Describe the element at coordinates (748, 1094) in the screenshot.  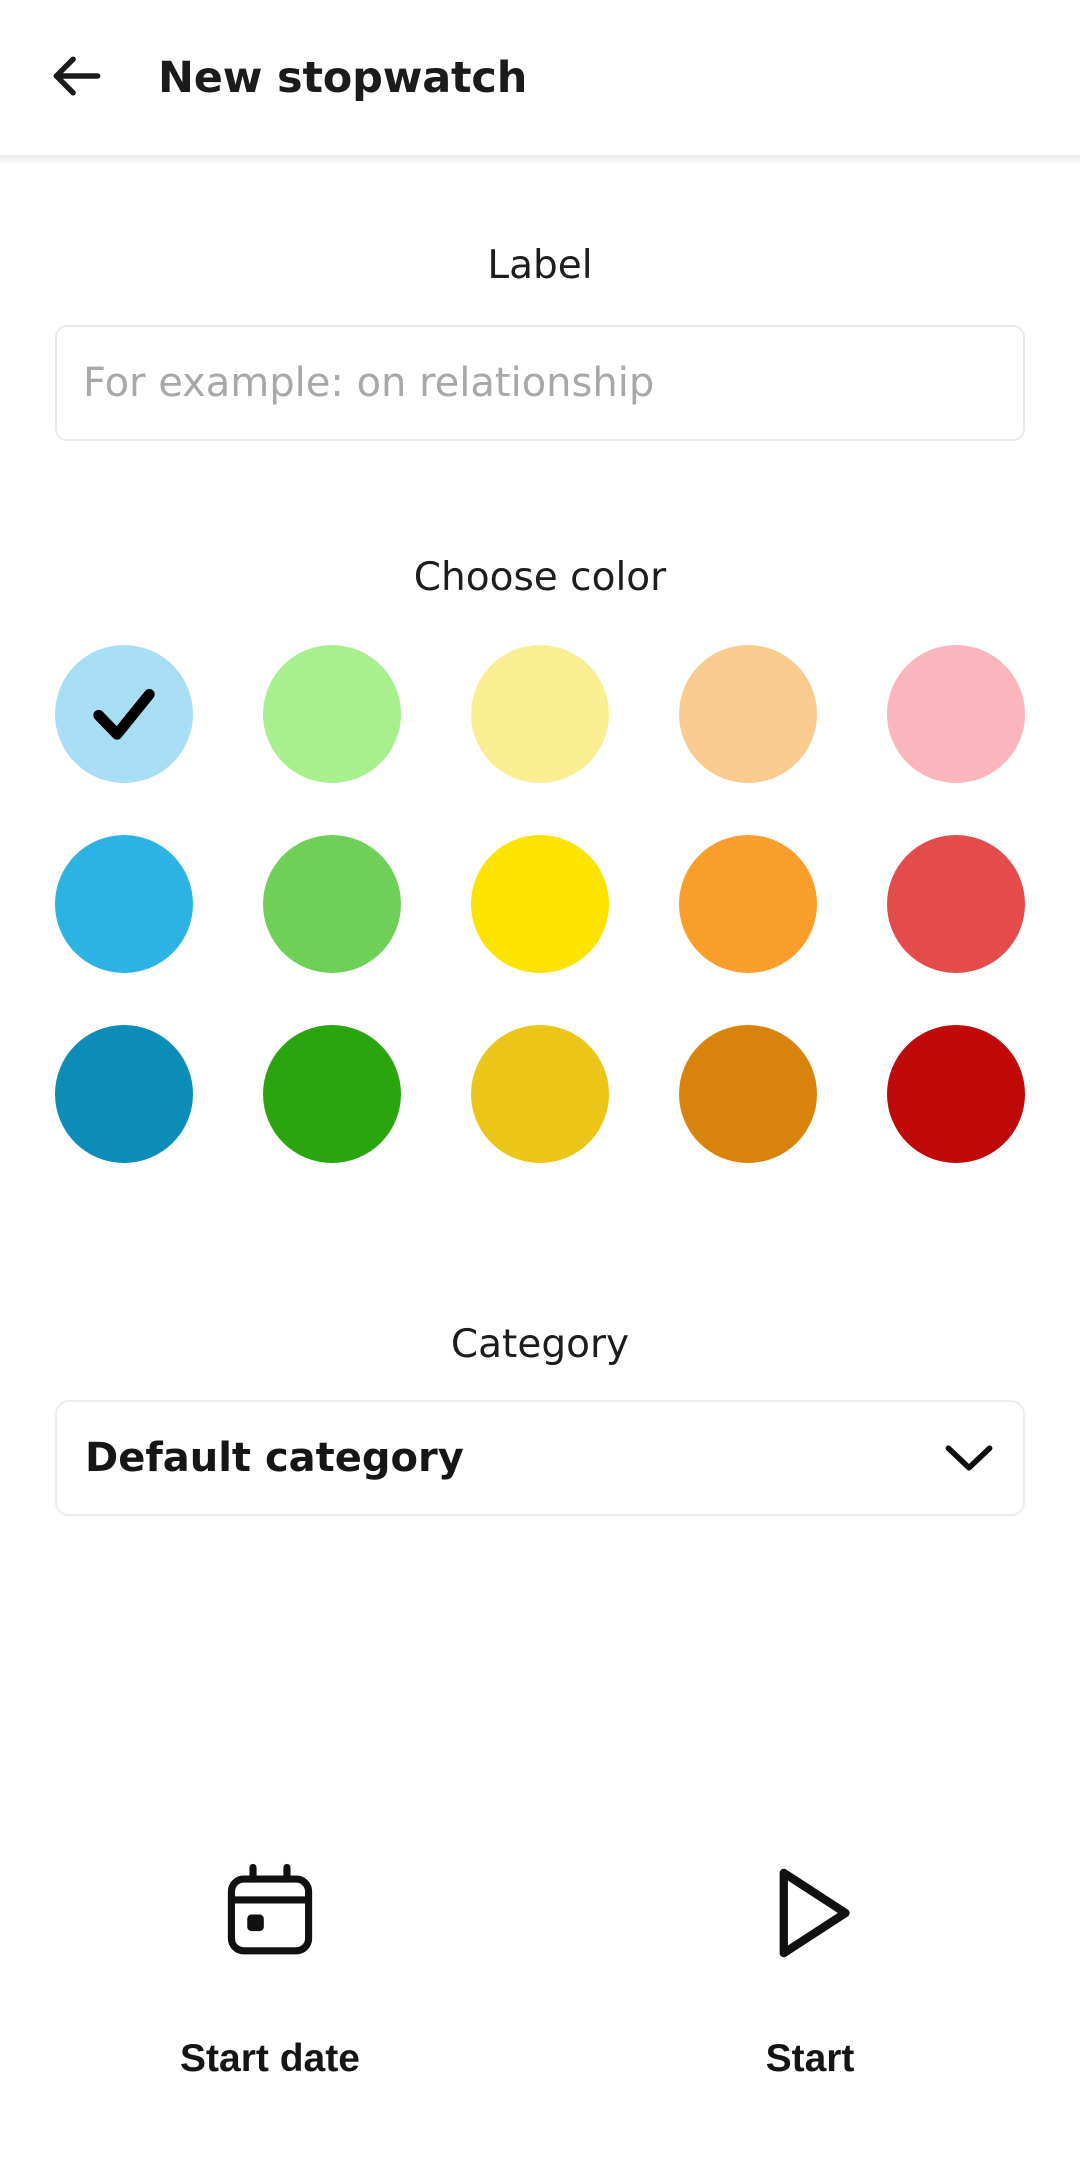
I see `color-swatch-dark-orange` at that location.